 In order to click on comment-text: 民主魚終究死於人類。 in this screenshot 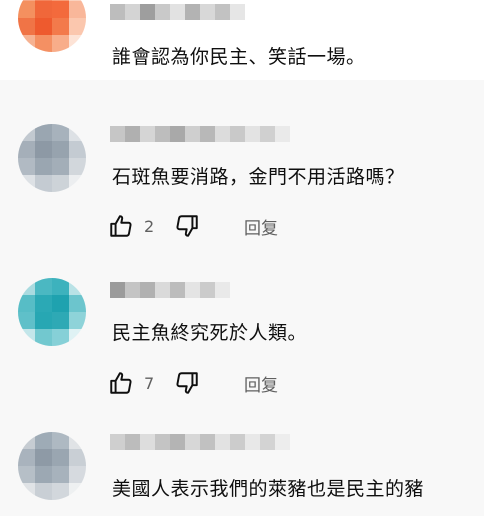, I will do `click(210, 333)`.